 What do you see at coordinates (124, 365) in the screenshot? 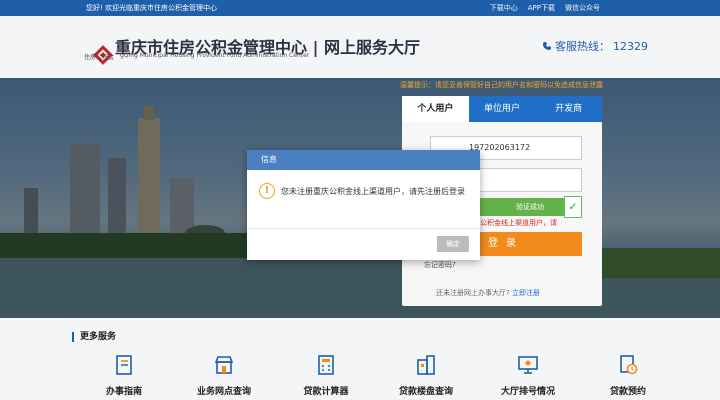
I see `book-icon` at bounding box center [124, 365].